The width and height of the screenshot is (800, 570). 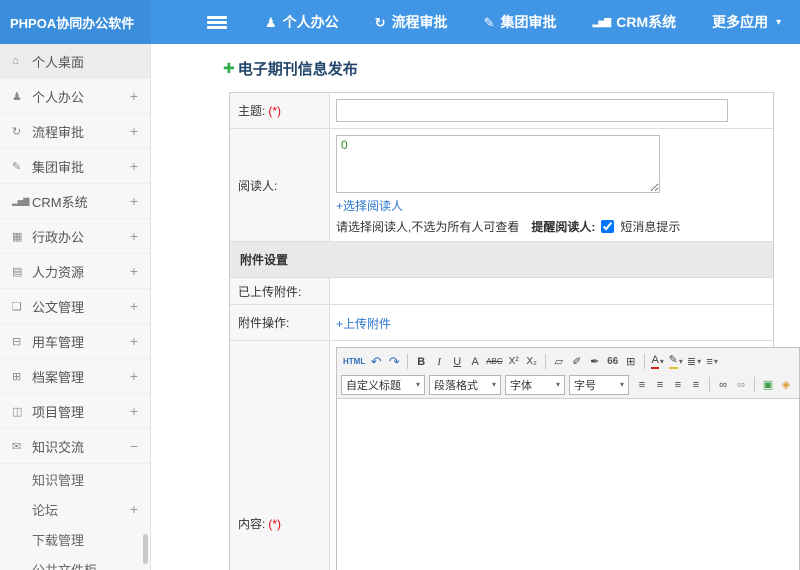 I want to click on unordered-list-button: ≡ ▾, so click(x=712, y=361).